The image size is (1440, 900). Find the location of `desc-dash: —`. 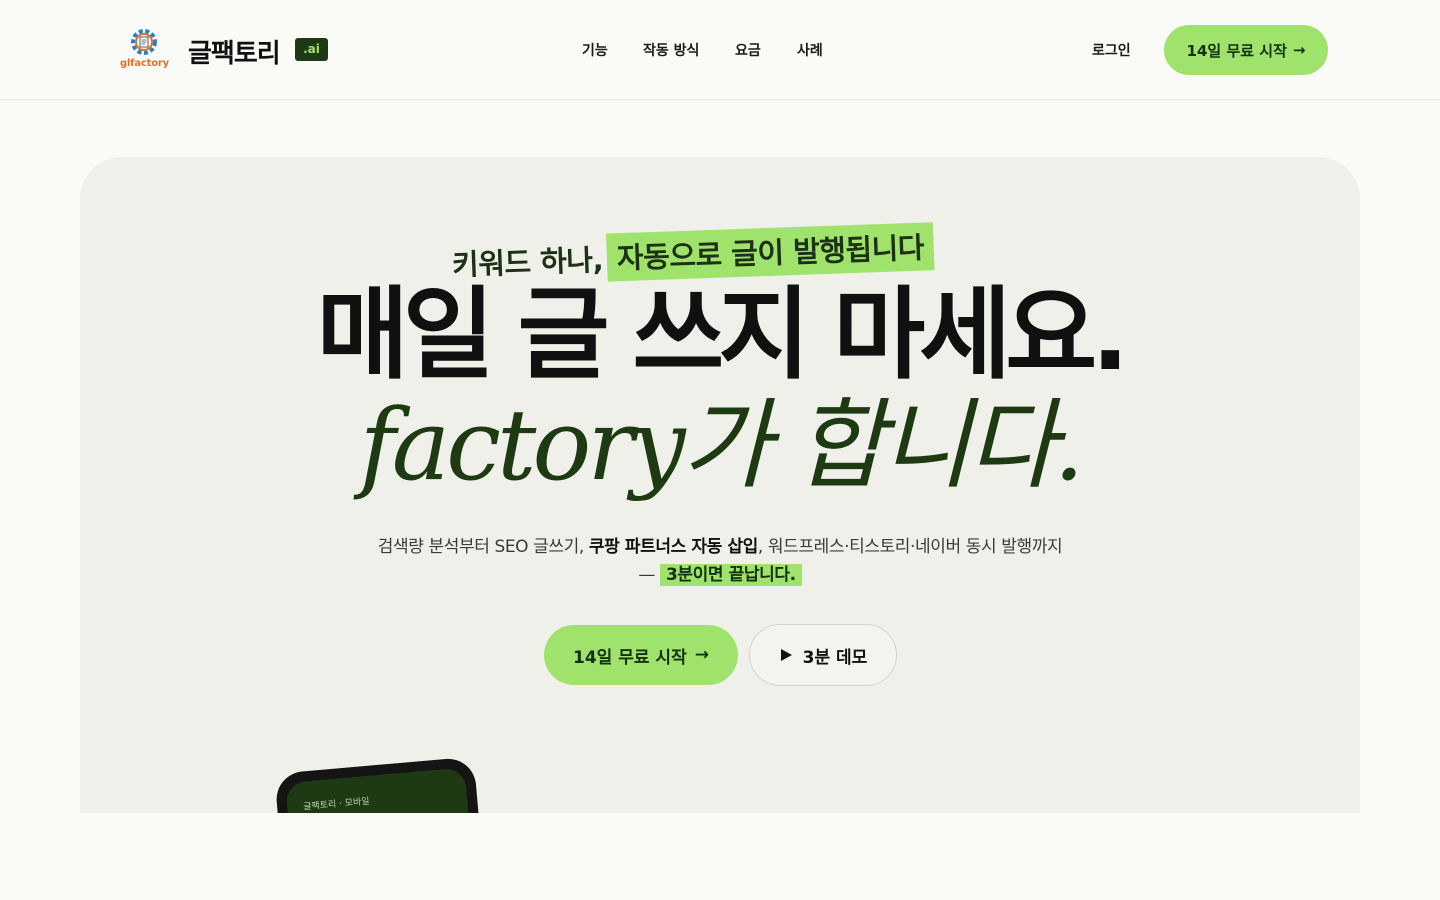

desc-dash: — is located at coordinates (649, 575).